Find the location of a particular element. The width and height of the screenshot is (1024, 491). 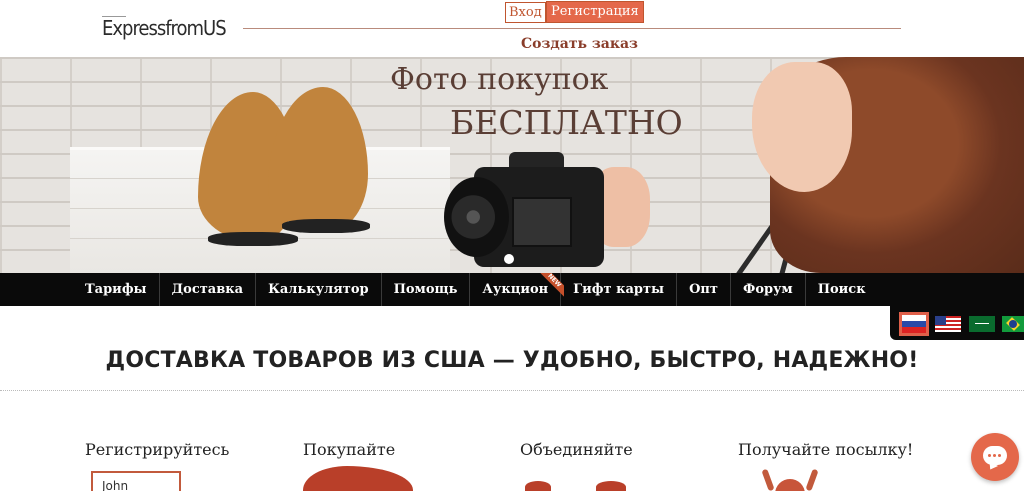

chat-button is located at coordinates (995, 457).